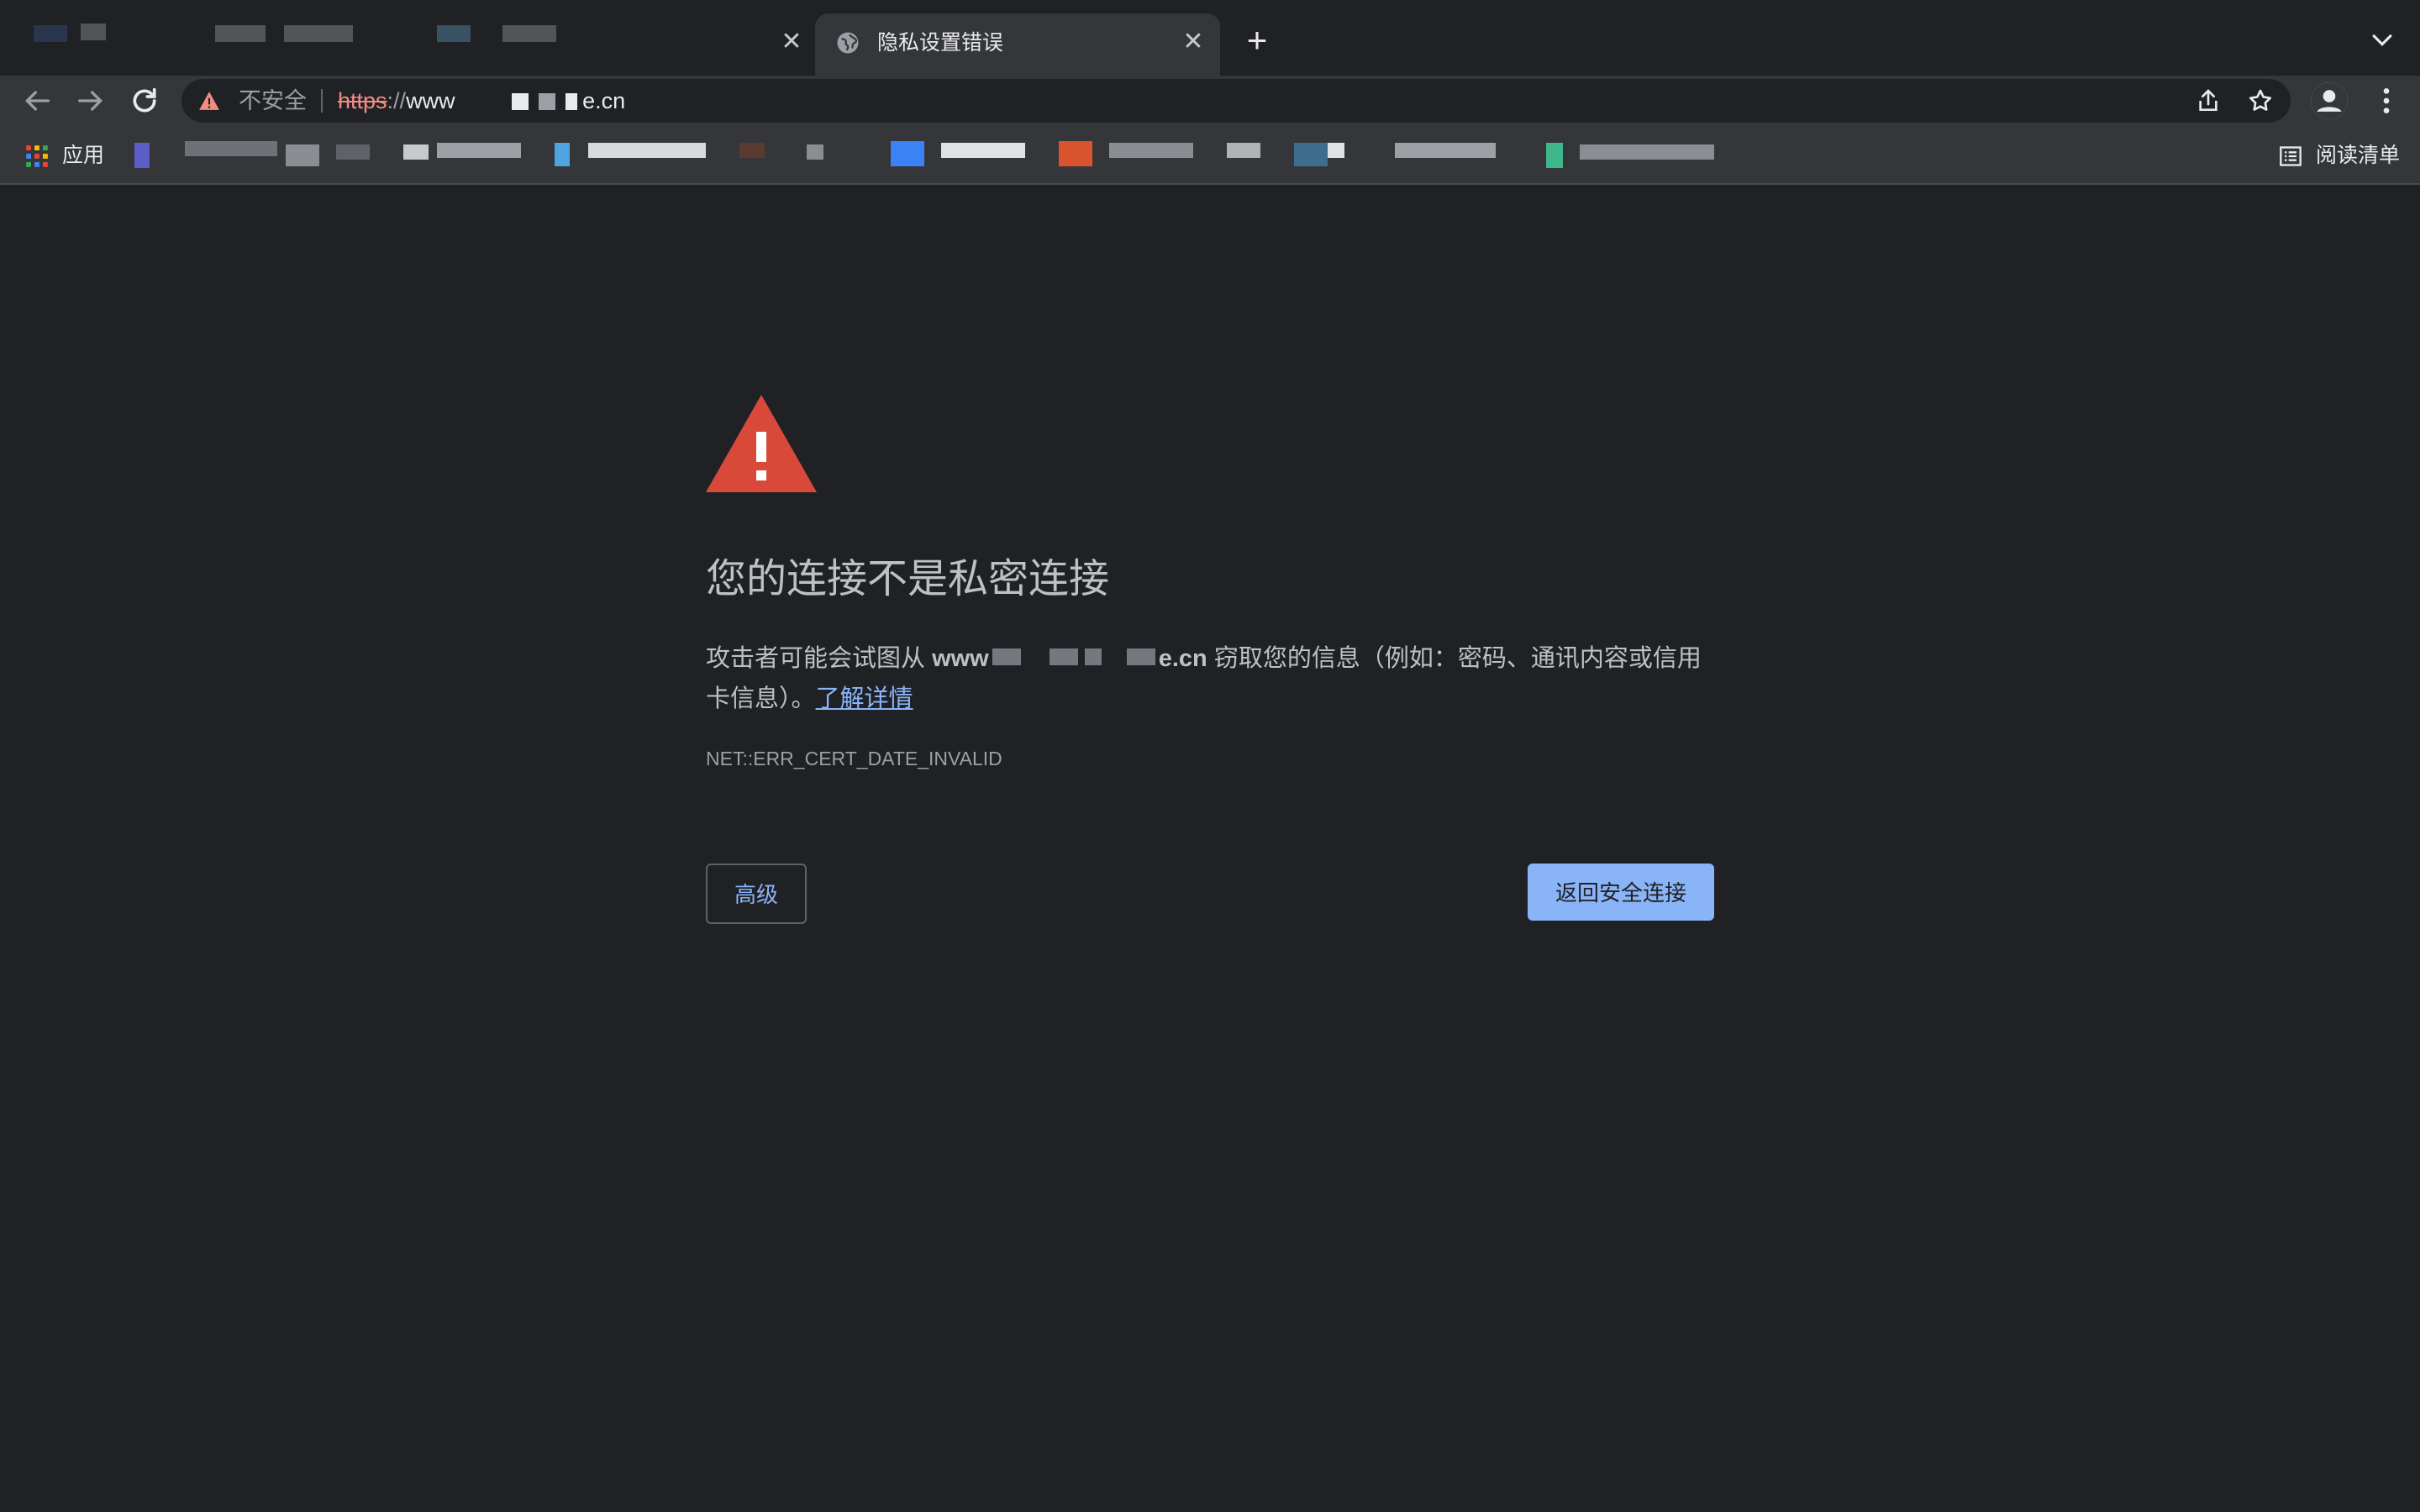 This screenshot has height=1512, width=2420. Describe the element at coordinates (2358, 155) in the screenshot. I see `reading-list-button: 阅读清单` at that location.